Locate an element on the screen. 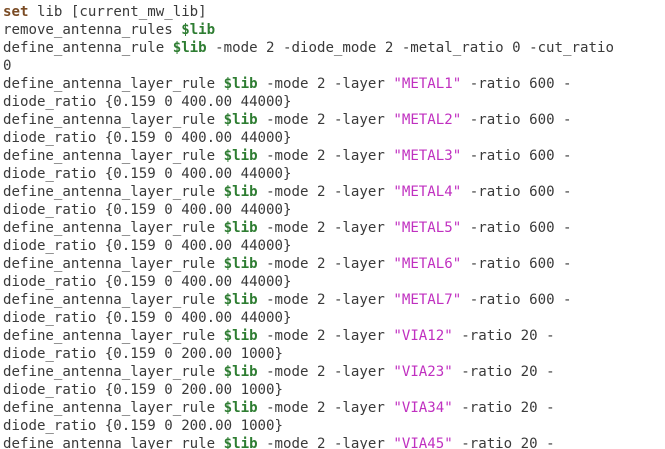  string-token: "METAL5" is located at coordinates (427, 228).